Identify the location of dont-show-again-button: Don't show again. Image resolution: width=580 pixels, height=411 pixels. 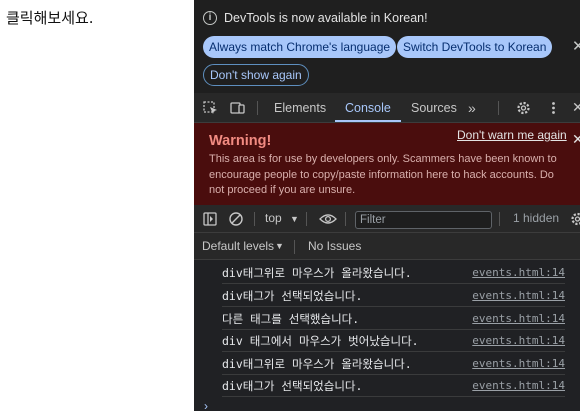
(256, 75).